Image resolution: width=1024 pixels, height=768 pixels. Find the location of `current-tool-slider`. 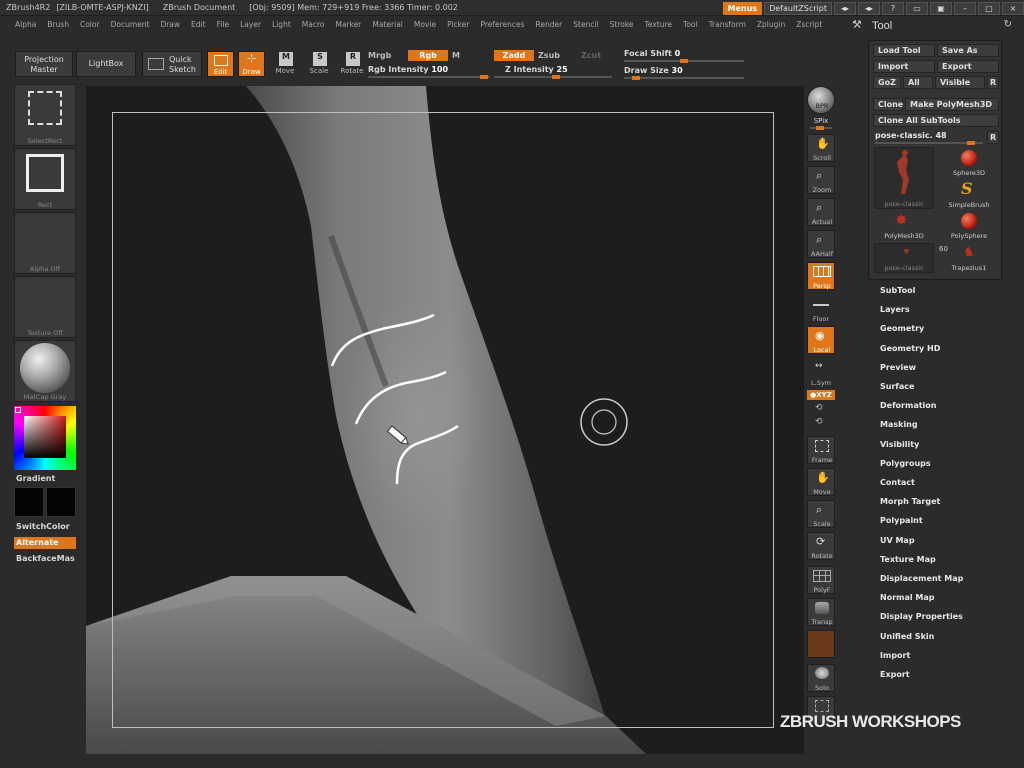

current-tool-slider is located at coordinates (929, 143).